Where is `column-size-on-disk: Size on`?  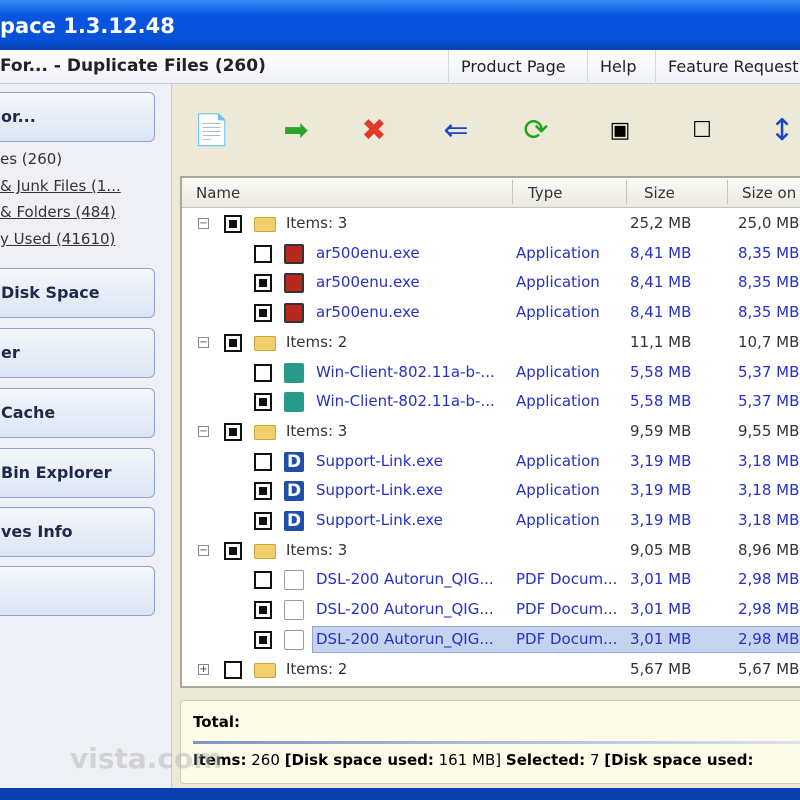 column-size-on-disk: Size on is located at coordinates (769, 193).